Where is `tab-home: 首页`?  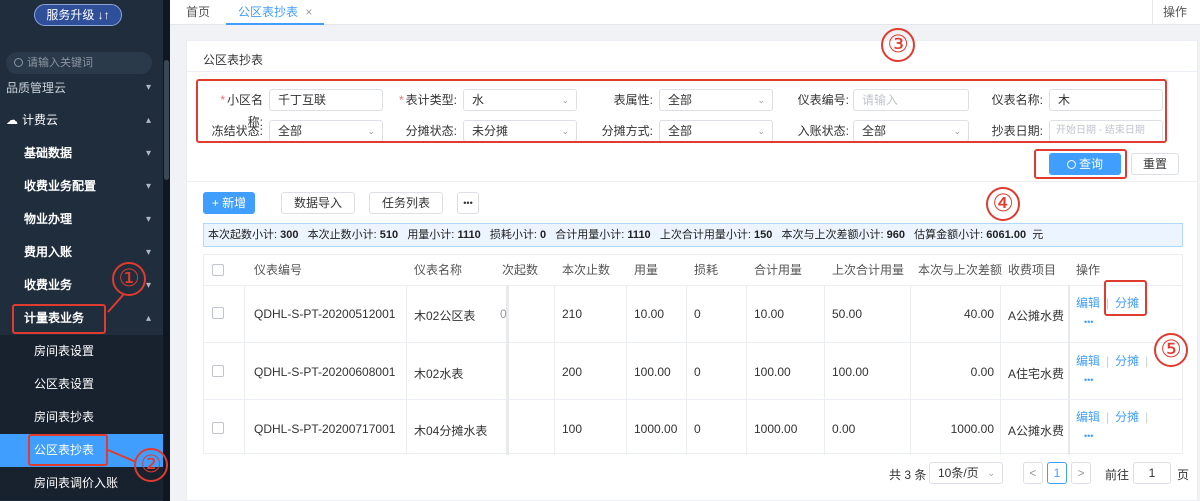
tab-home: 首页 is located at coordinates (198, 12).